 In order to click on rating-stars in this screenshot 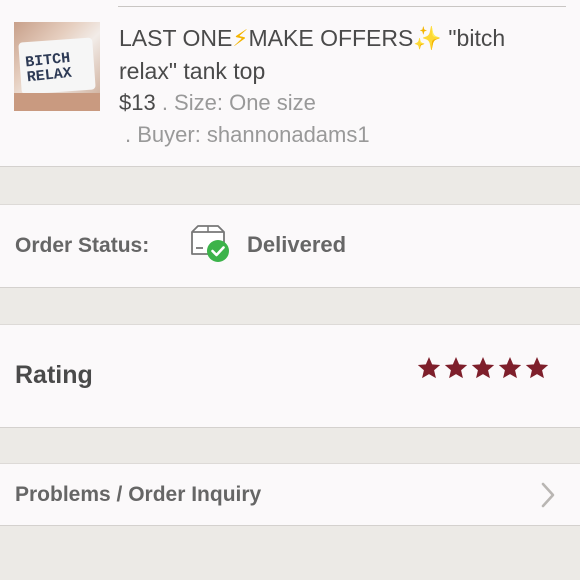, I will do `click(483, 369)`.